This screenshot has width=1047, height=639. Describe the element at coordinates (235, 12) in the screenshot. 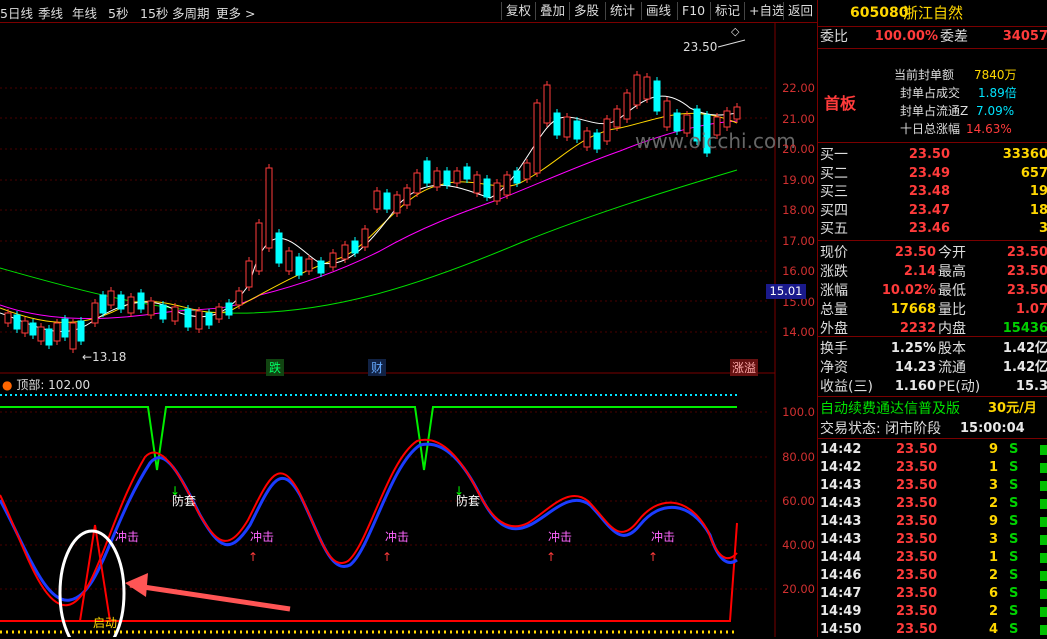

I see `more-menu-button: 更多 >` at that location.